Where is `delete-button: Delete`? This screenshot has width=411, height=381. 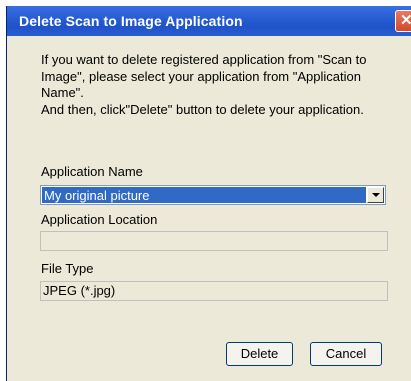 delete-button: Delete is located at coordinates (259, 354).